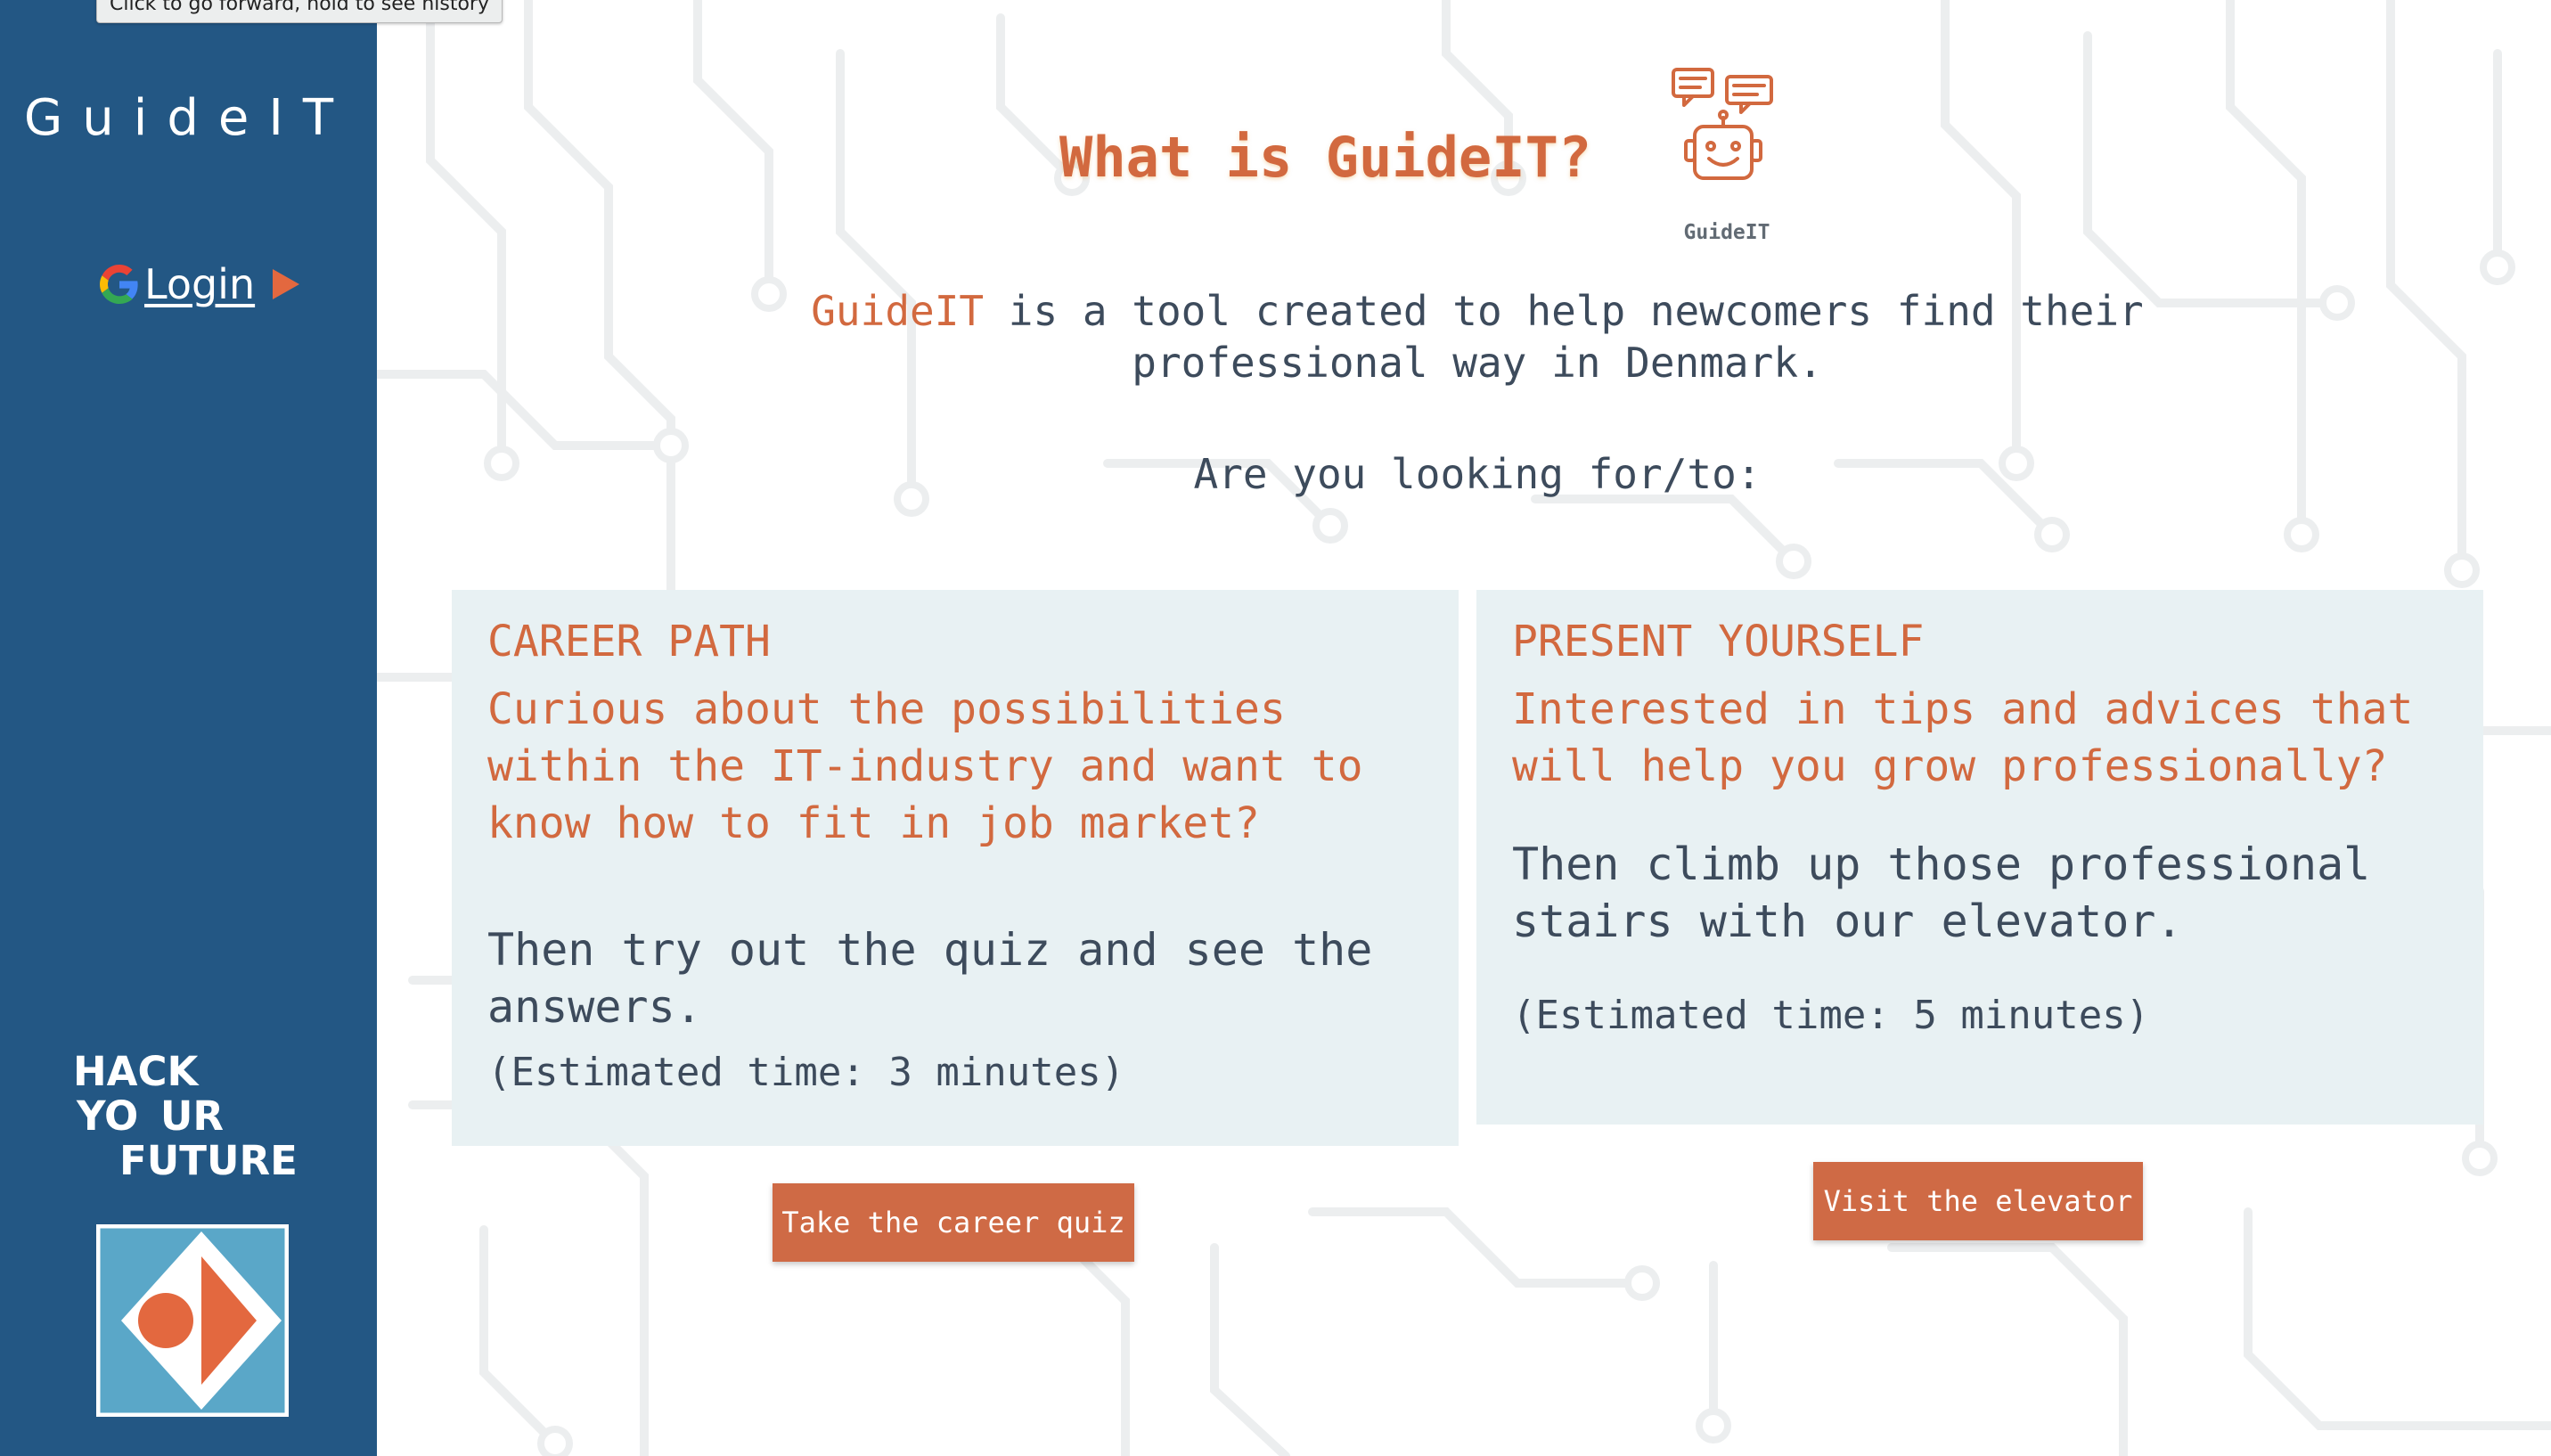 This screenshot has height=1456, width=2551. What do you see at coordinates (1727, 233) in the screenshot?
I see `robot-caption: GuideIT` at bounding box center [1727, 233].